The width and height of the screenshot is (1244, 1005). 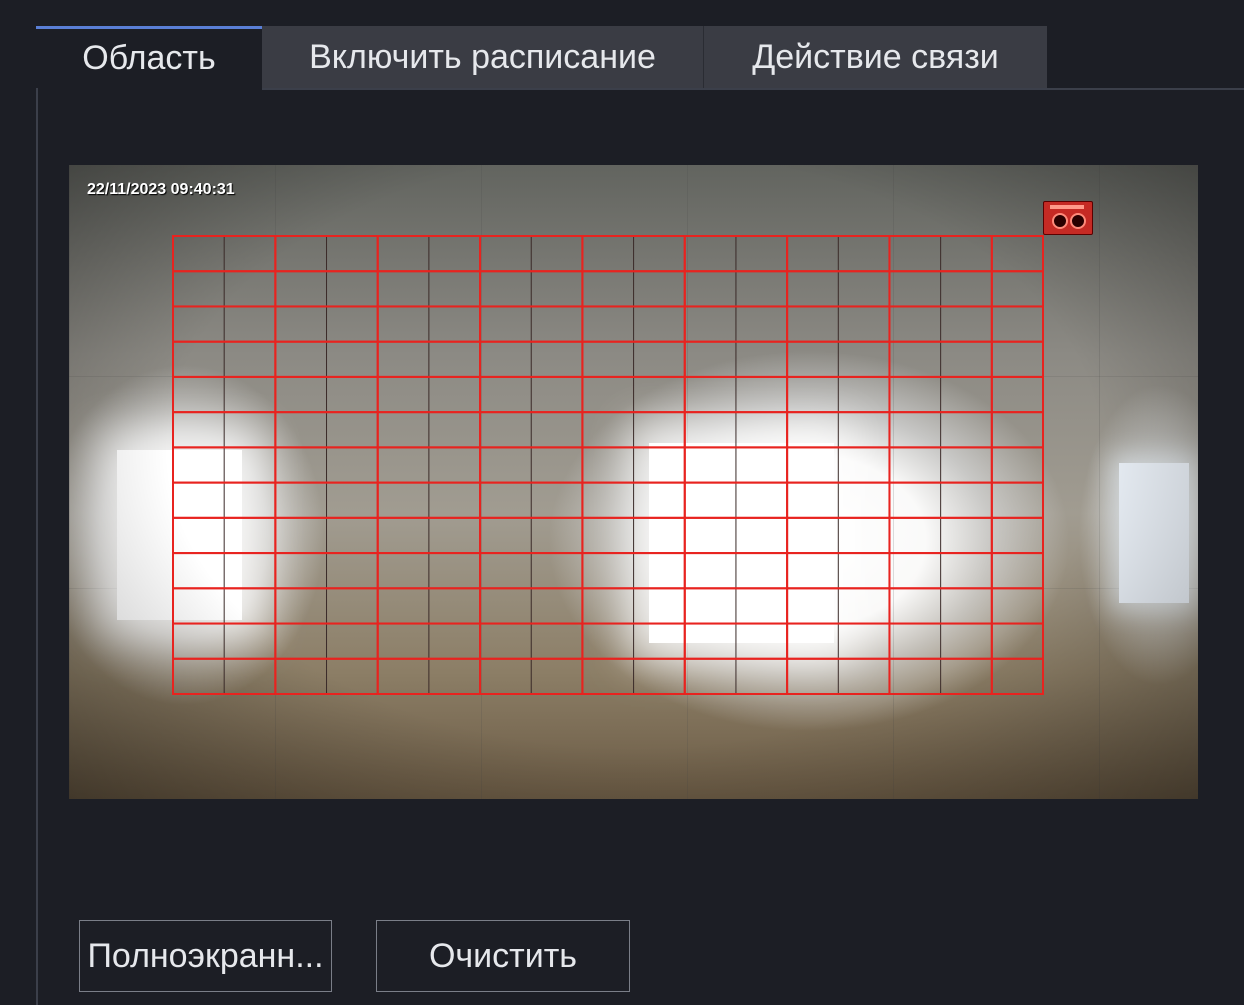 What do you see at coordinates (37, 516) in the screenshot?
I see `panel-left-border` at bounding box center [37, 516].